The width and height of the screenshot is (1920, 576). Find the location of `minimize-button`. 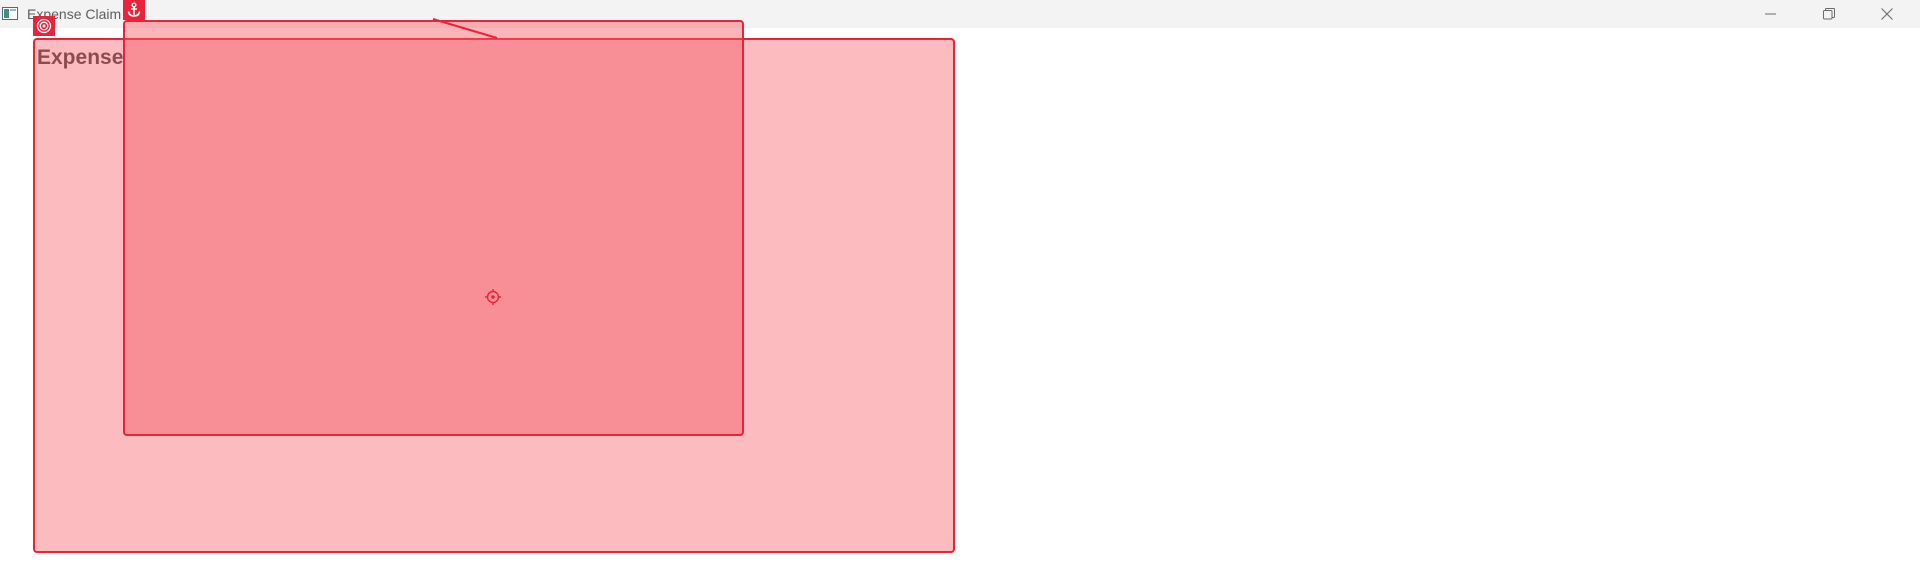

minimize-button is located at coordinates (1771, 14).